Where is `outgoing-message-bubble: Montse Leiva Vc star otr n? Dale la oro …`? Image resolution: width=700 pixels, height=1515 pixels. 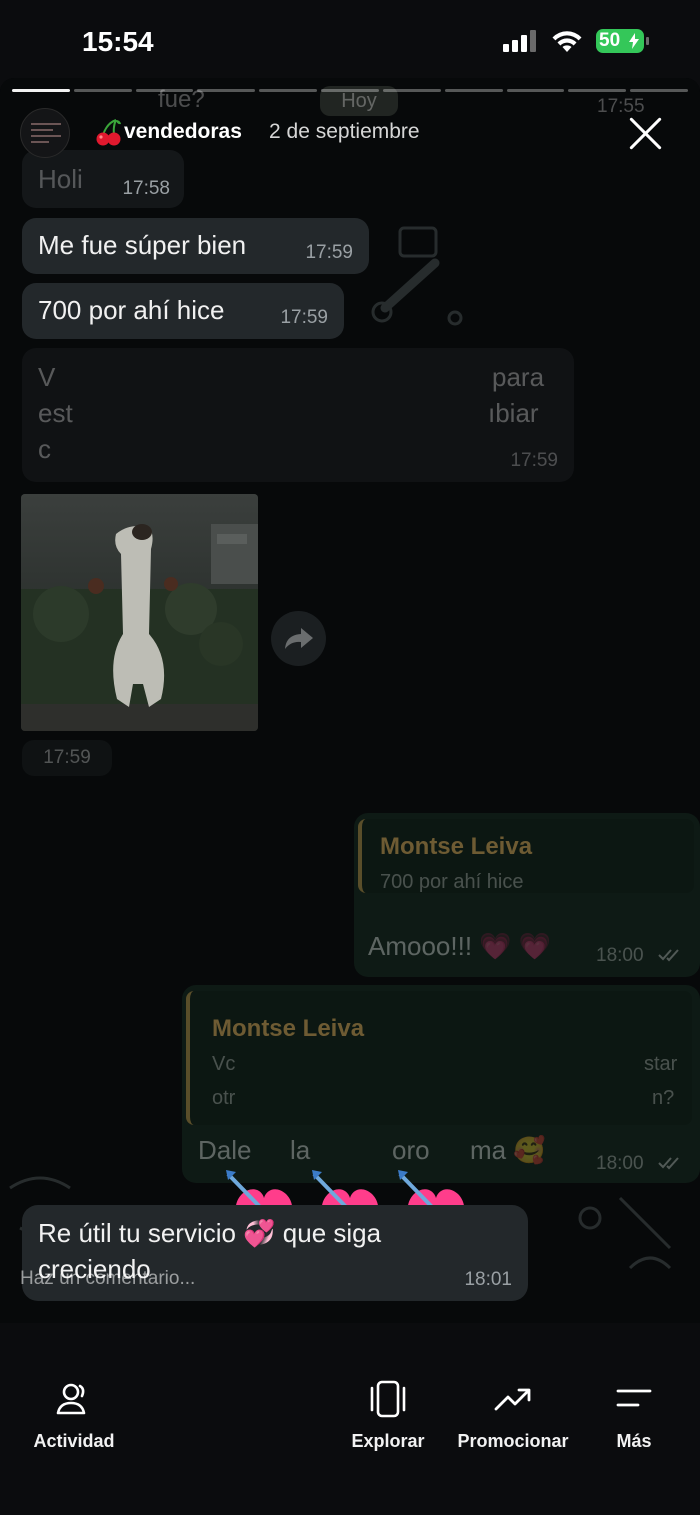 outgoing-message-bubble: Montse Leiva Vc star otr n? Dale la oro … is located at coordinates (441, 1084).